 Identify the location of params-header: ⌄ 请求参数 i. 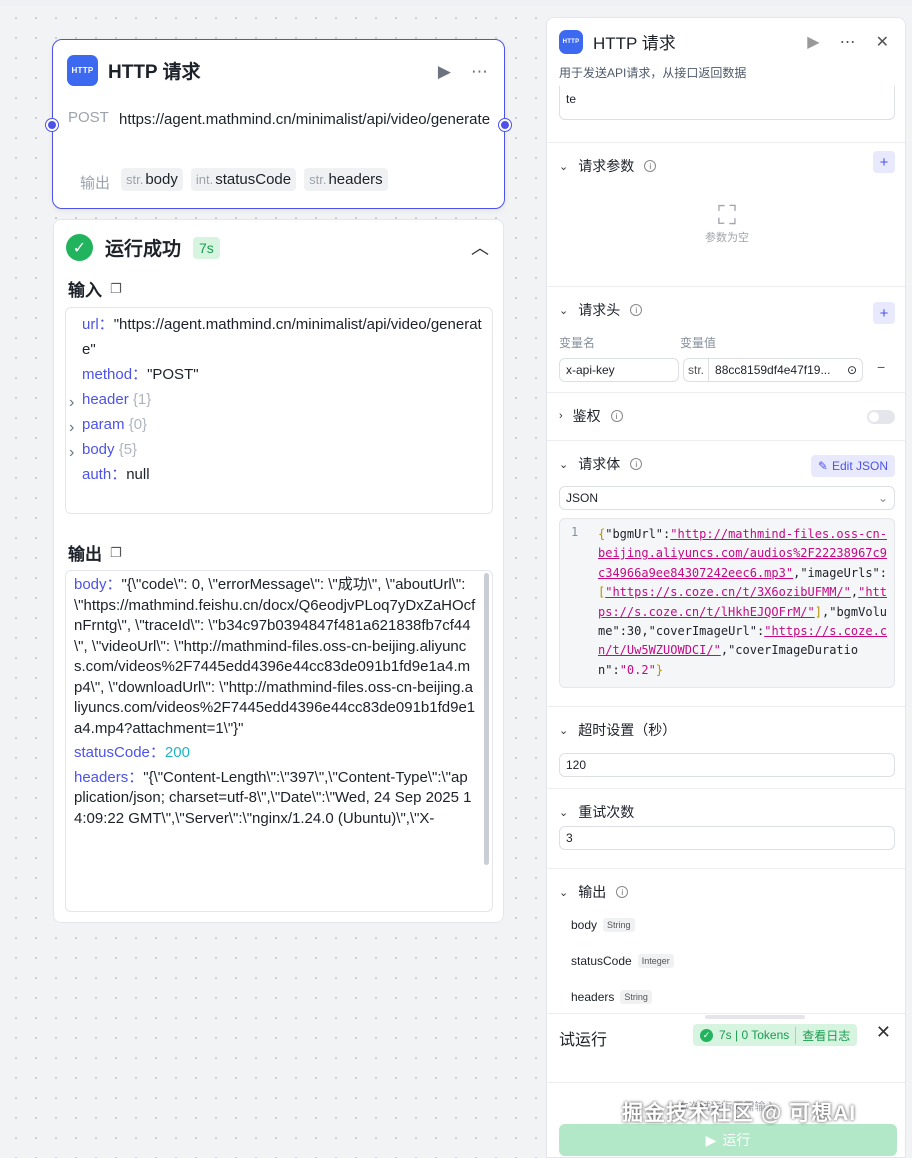
(608, 166).